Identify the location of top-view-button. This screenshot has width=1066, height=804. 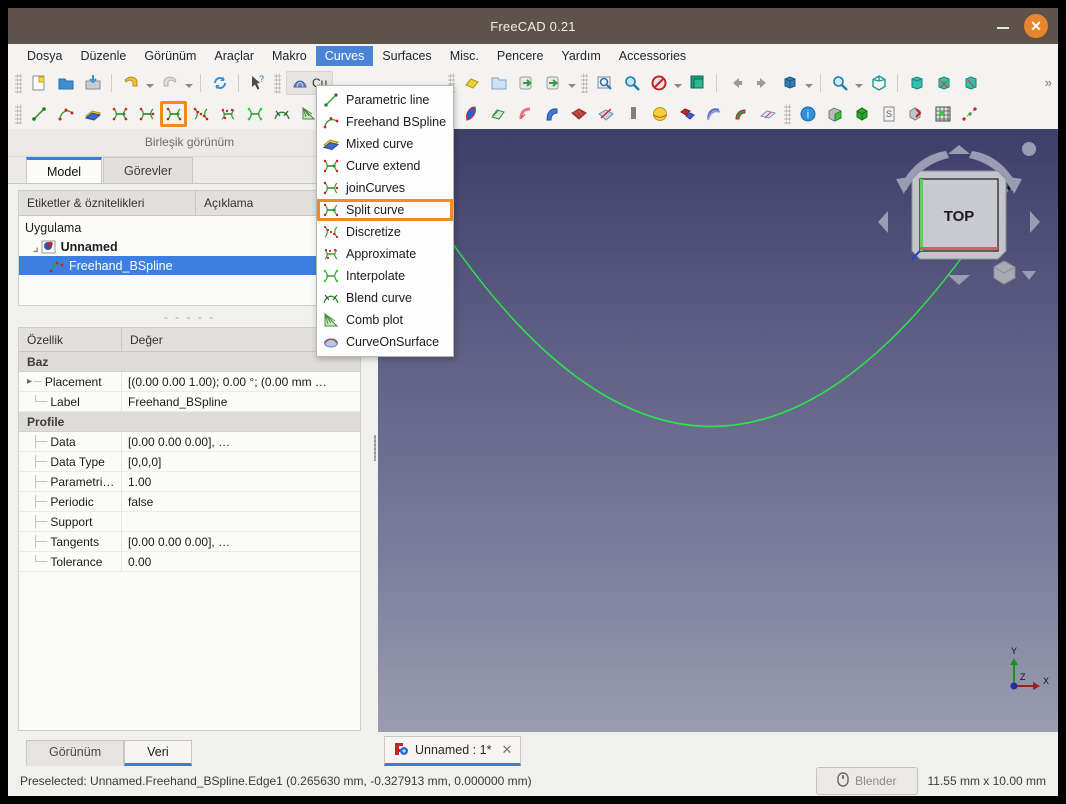
(943, 83).